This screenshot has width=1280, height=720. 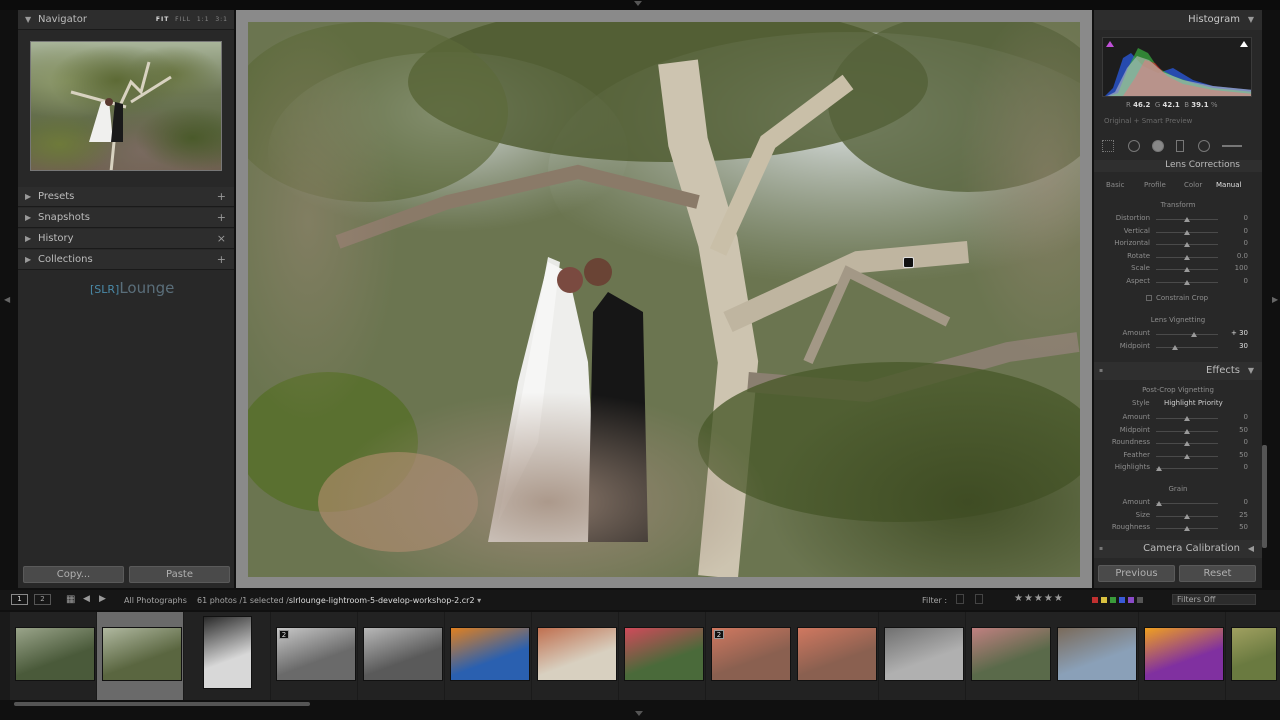 What do you see at coordinates (1235, 256) in the screenshot?
I see `transform-rotate-value: 0.0` at bounding box center [1235, 256].